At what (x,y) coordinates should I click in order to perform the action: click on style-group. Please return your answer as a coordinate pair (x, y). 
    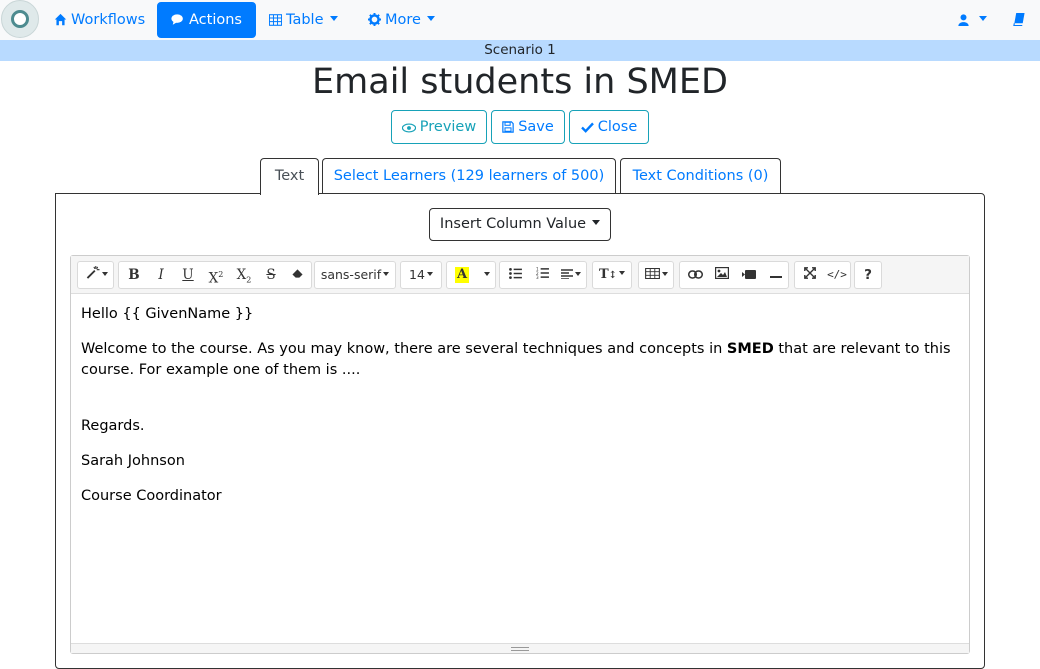
    Looking at the image, I should click on (95, 275).